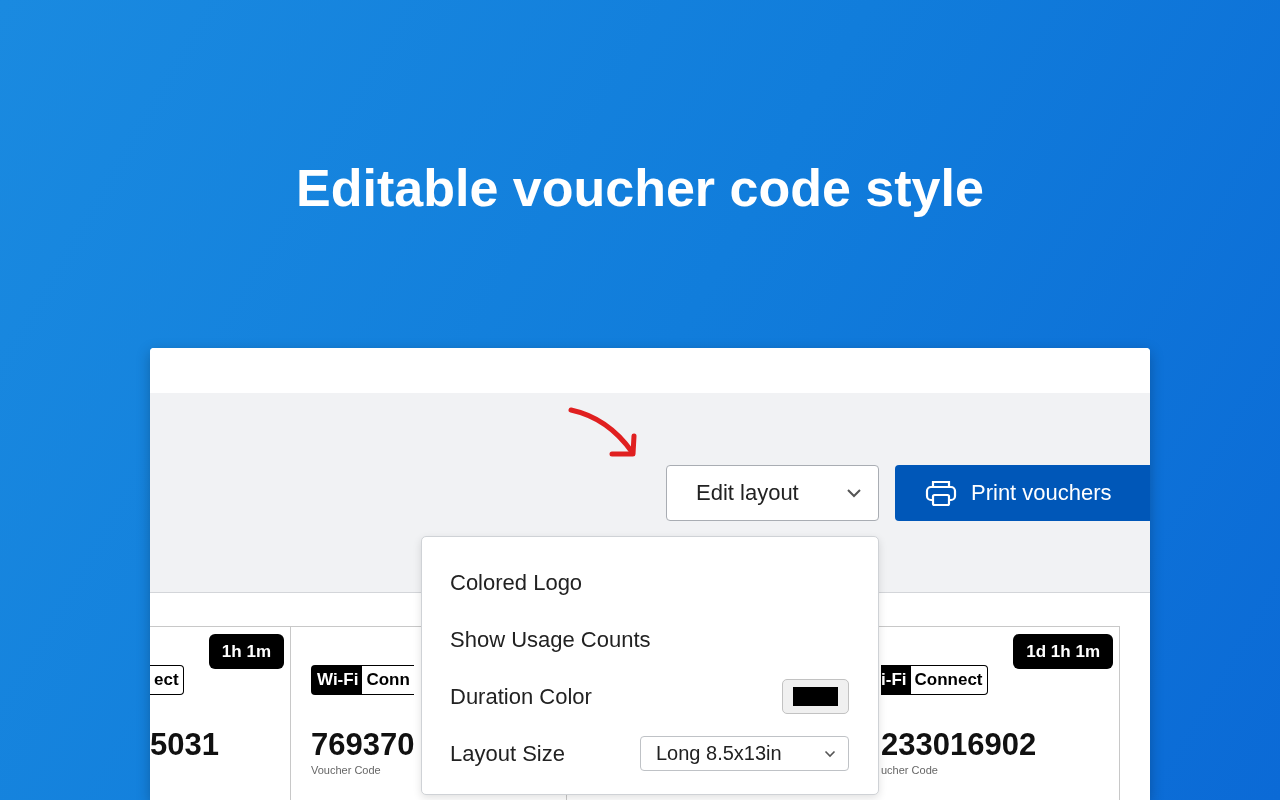  Describe the element at coordinates (959, 745) in the screenshot. I see `voucher-code: 233016902` at that location.